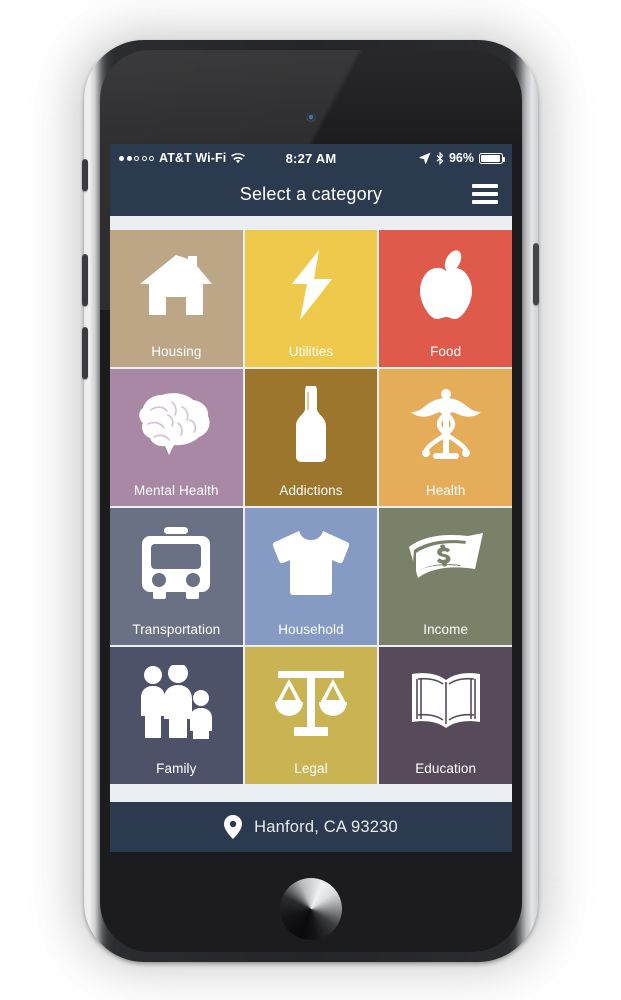  Describe the element at coordinates (446, 351) in the screenshot. I see `category-label: Food` at that location.